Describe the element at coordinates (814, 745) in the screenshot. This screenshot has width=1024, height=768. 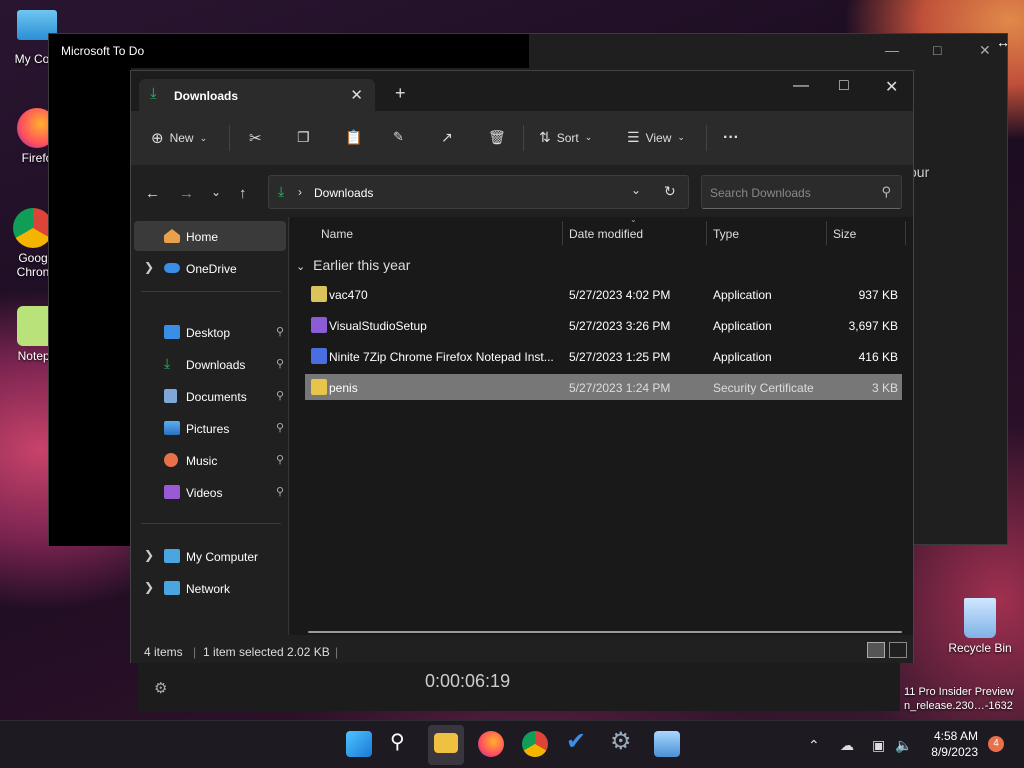
I see `chevron-up-icon: ⌃` at that location.